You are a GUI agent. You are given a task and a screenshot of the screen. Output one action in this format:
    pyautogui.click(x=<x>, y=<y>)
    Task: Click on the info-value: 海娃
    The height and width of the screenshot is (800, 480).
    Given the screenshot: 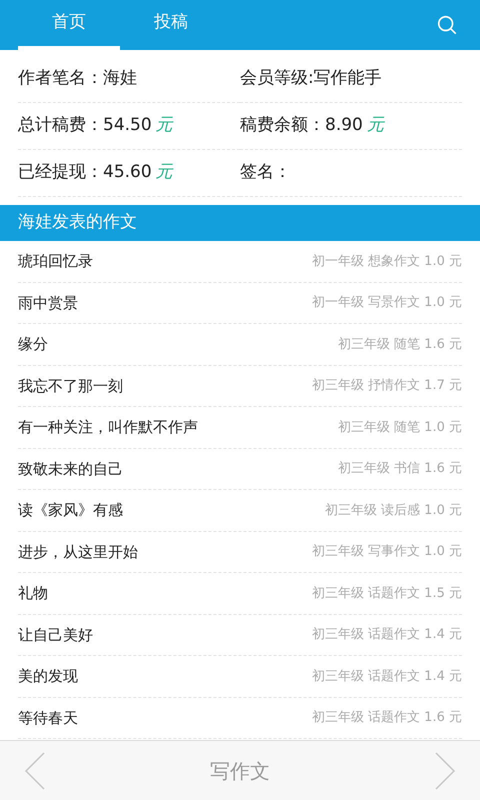 What is the action you would take?
    pyautogui.click(x=120, y=78)
    